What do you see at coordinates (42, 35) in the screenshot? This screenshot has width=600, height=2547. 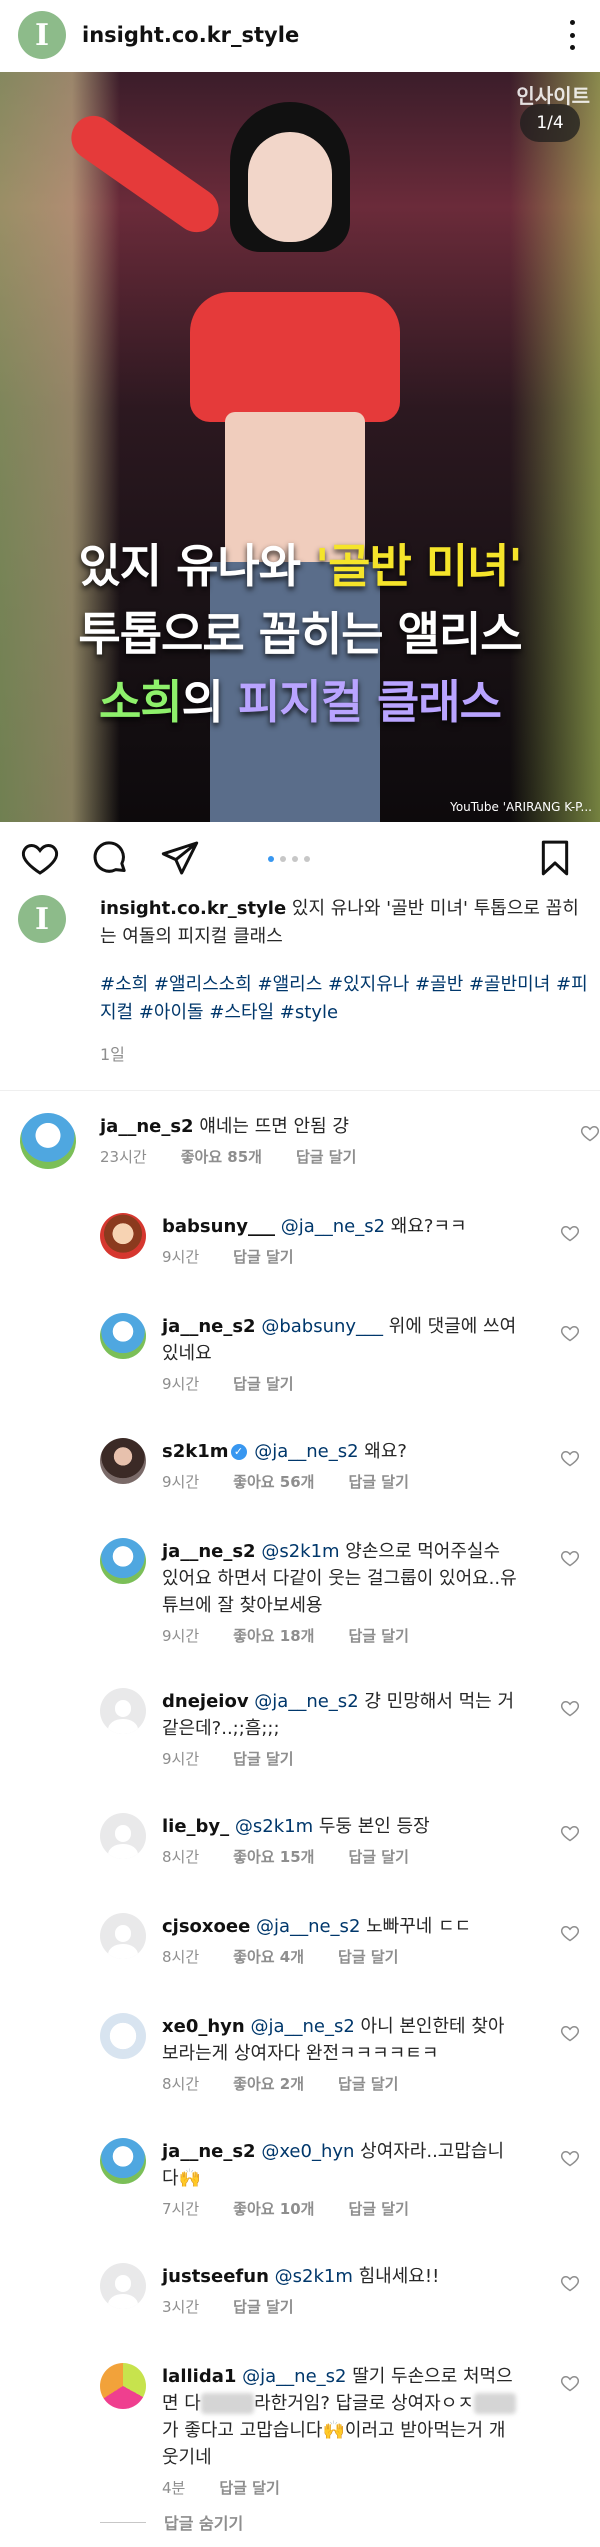 I see `profile-avatar: I` at bounding box center [42, 35].